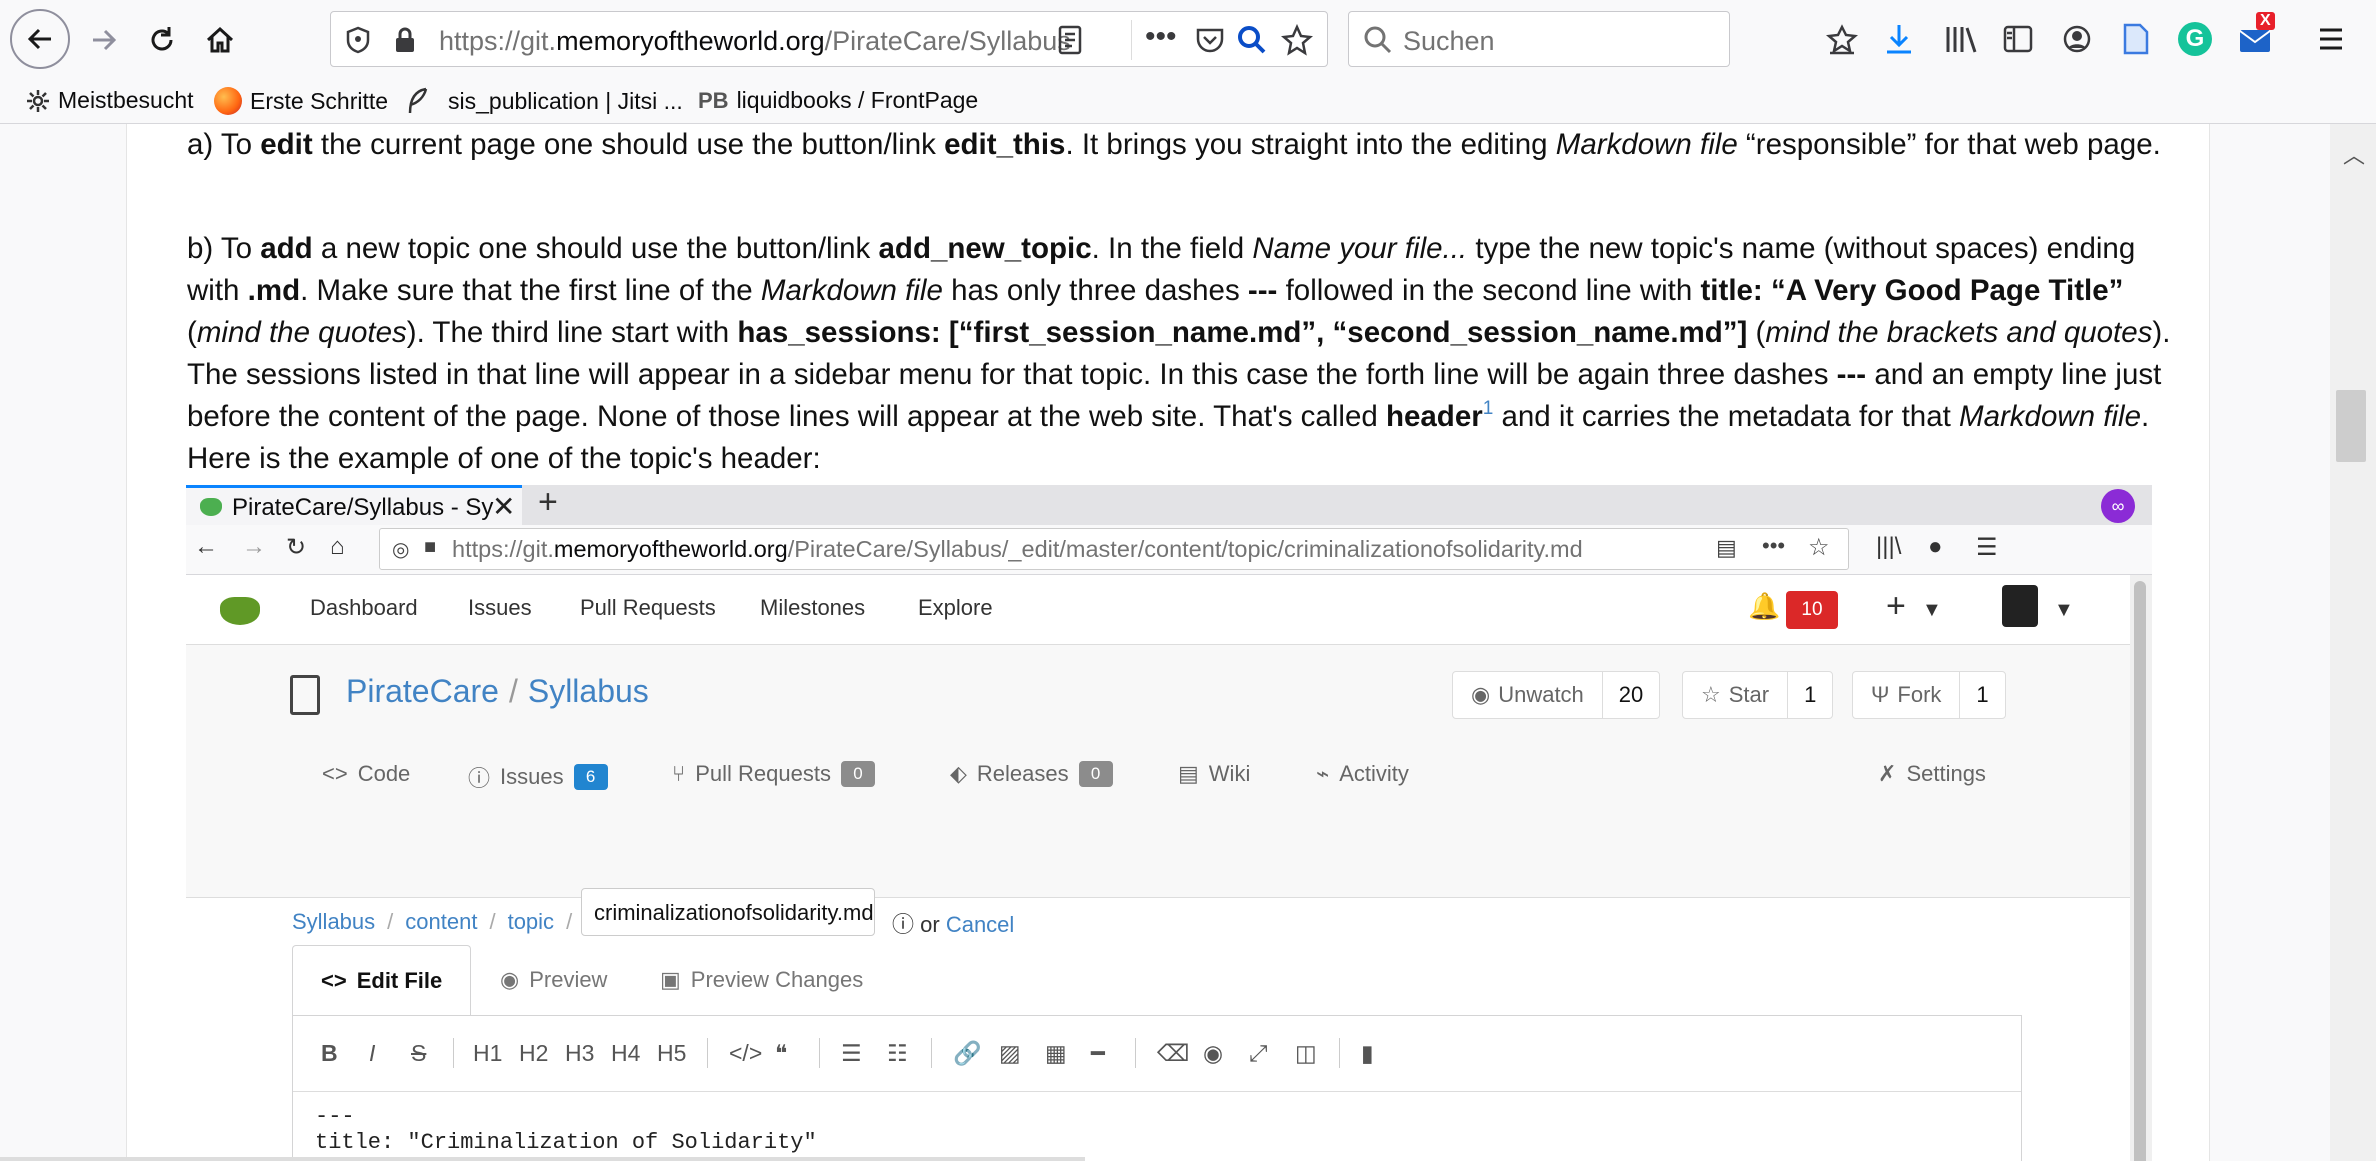 The width and height of the screenshot is (2376, 1161). Describe the element at coordinates (679, 773) in the screenshot. I see `pull-request-icon: ⑂` at that location.